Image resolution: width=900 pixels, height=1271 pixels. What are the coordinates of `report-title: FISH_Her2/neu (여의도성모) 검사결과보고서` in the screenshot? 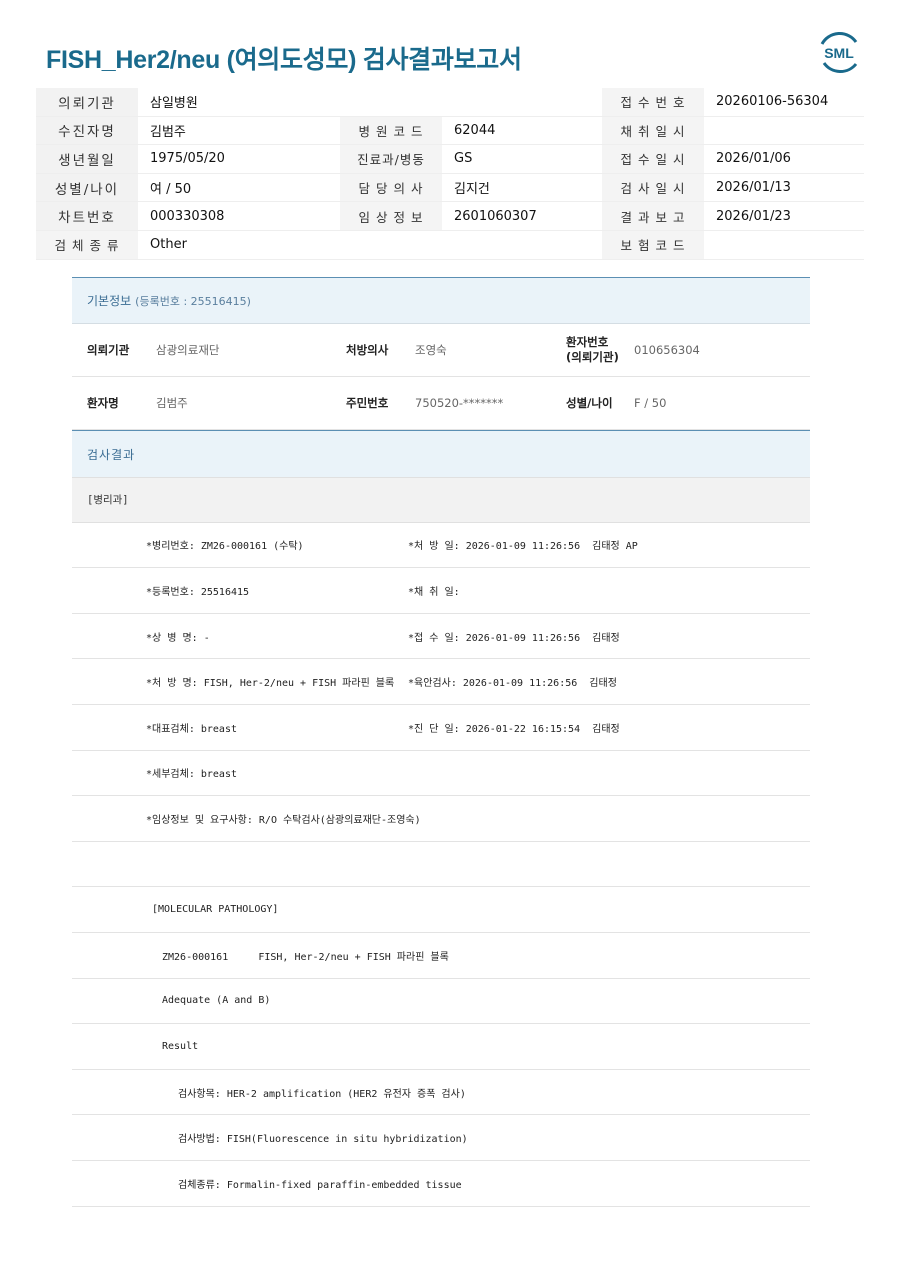 It's located at (284, 60).